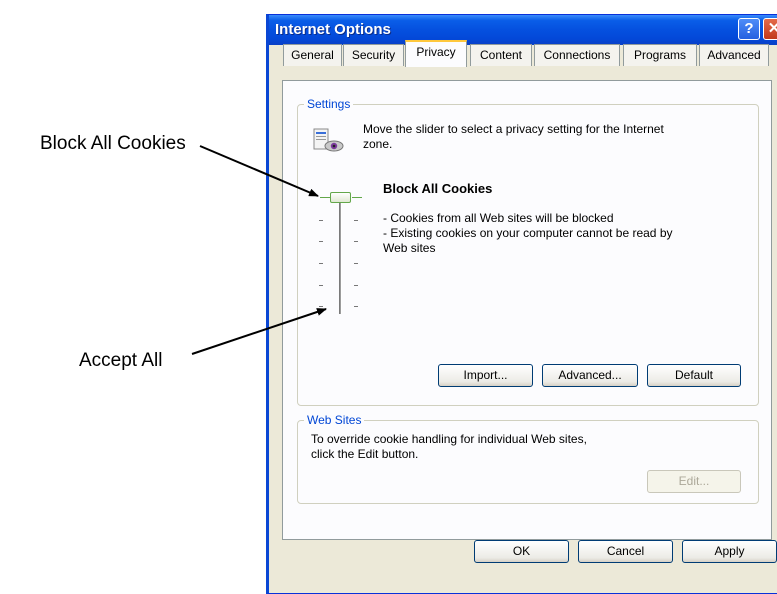 The height and width of the screenshot is (594, 777). I want to click on privacy-desc-line3: Web sites, so click(409, 248).